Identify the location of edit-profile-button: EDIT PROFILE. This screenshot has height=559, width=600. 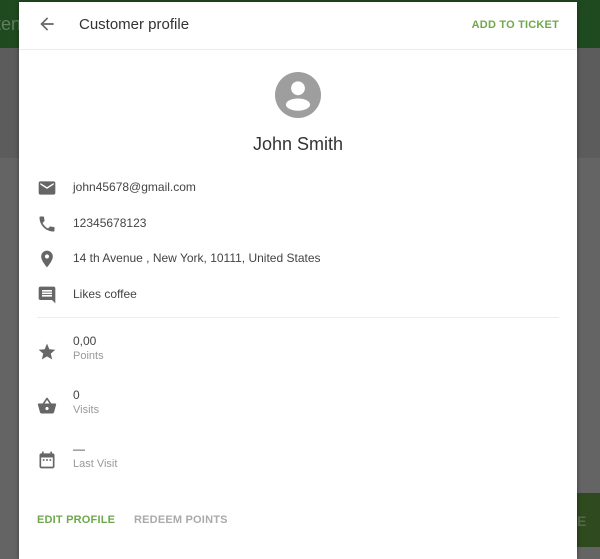
(76, 520).